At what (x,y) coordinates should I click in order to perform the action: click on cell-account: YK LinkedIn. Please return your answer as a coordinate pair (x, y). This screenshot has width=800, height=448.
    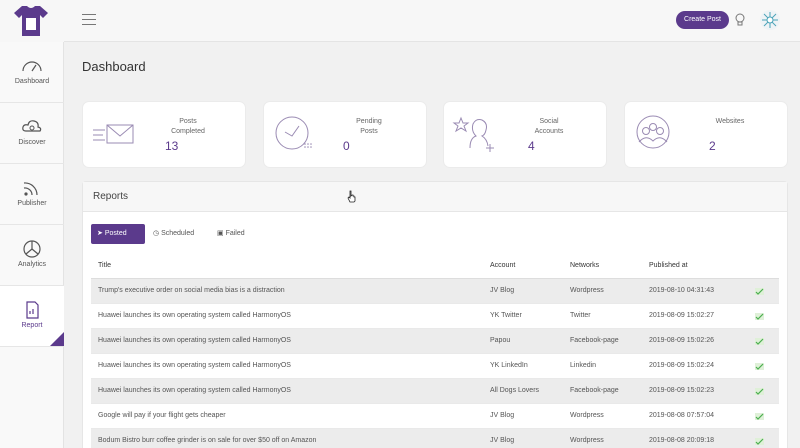
    Looking at the image, I should click on (509, 365).